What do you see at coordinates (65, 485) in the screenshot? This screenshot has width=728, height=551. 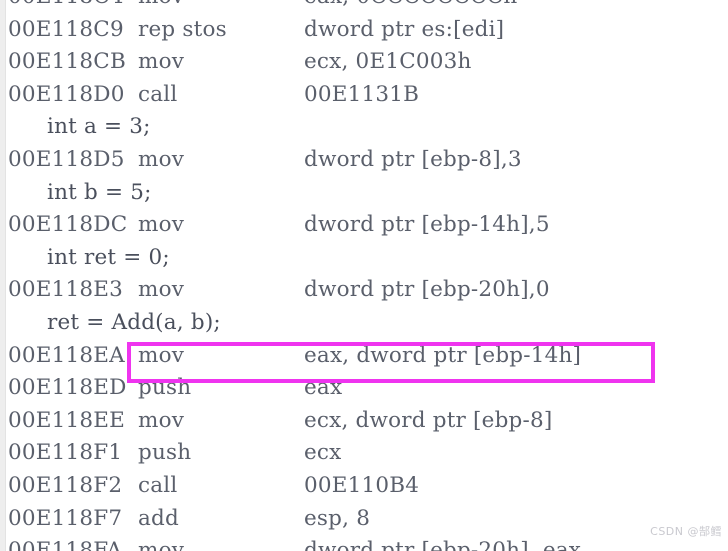 I see `instruction-address: 00E118F2` at bounding box center [65, 485].